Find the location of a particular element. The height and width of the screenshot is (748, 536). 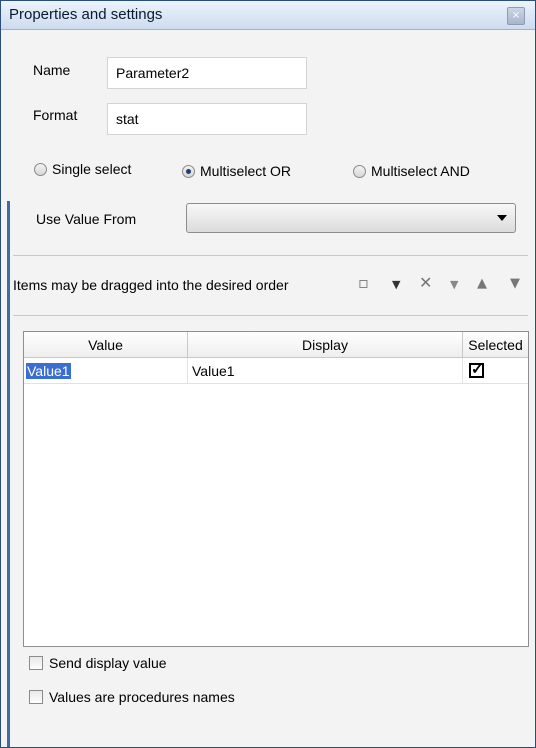

column-header-display: Display is located at coordinates (325, 345).